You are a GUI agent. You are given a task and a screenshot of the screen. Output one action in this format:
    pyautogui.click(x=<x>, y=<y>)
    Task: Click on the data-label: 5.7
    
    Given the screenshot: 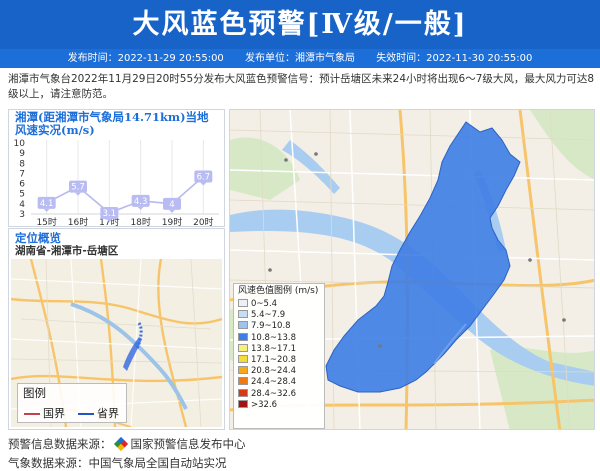 What is the action you would take?
    pyautogui.click(x=78, y=188)
    